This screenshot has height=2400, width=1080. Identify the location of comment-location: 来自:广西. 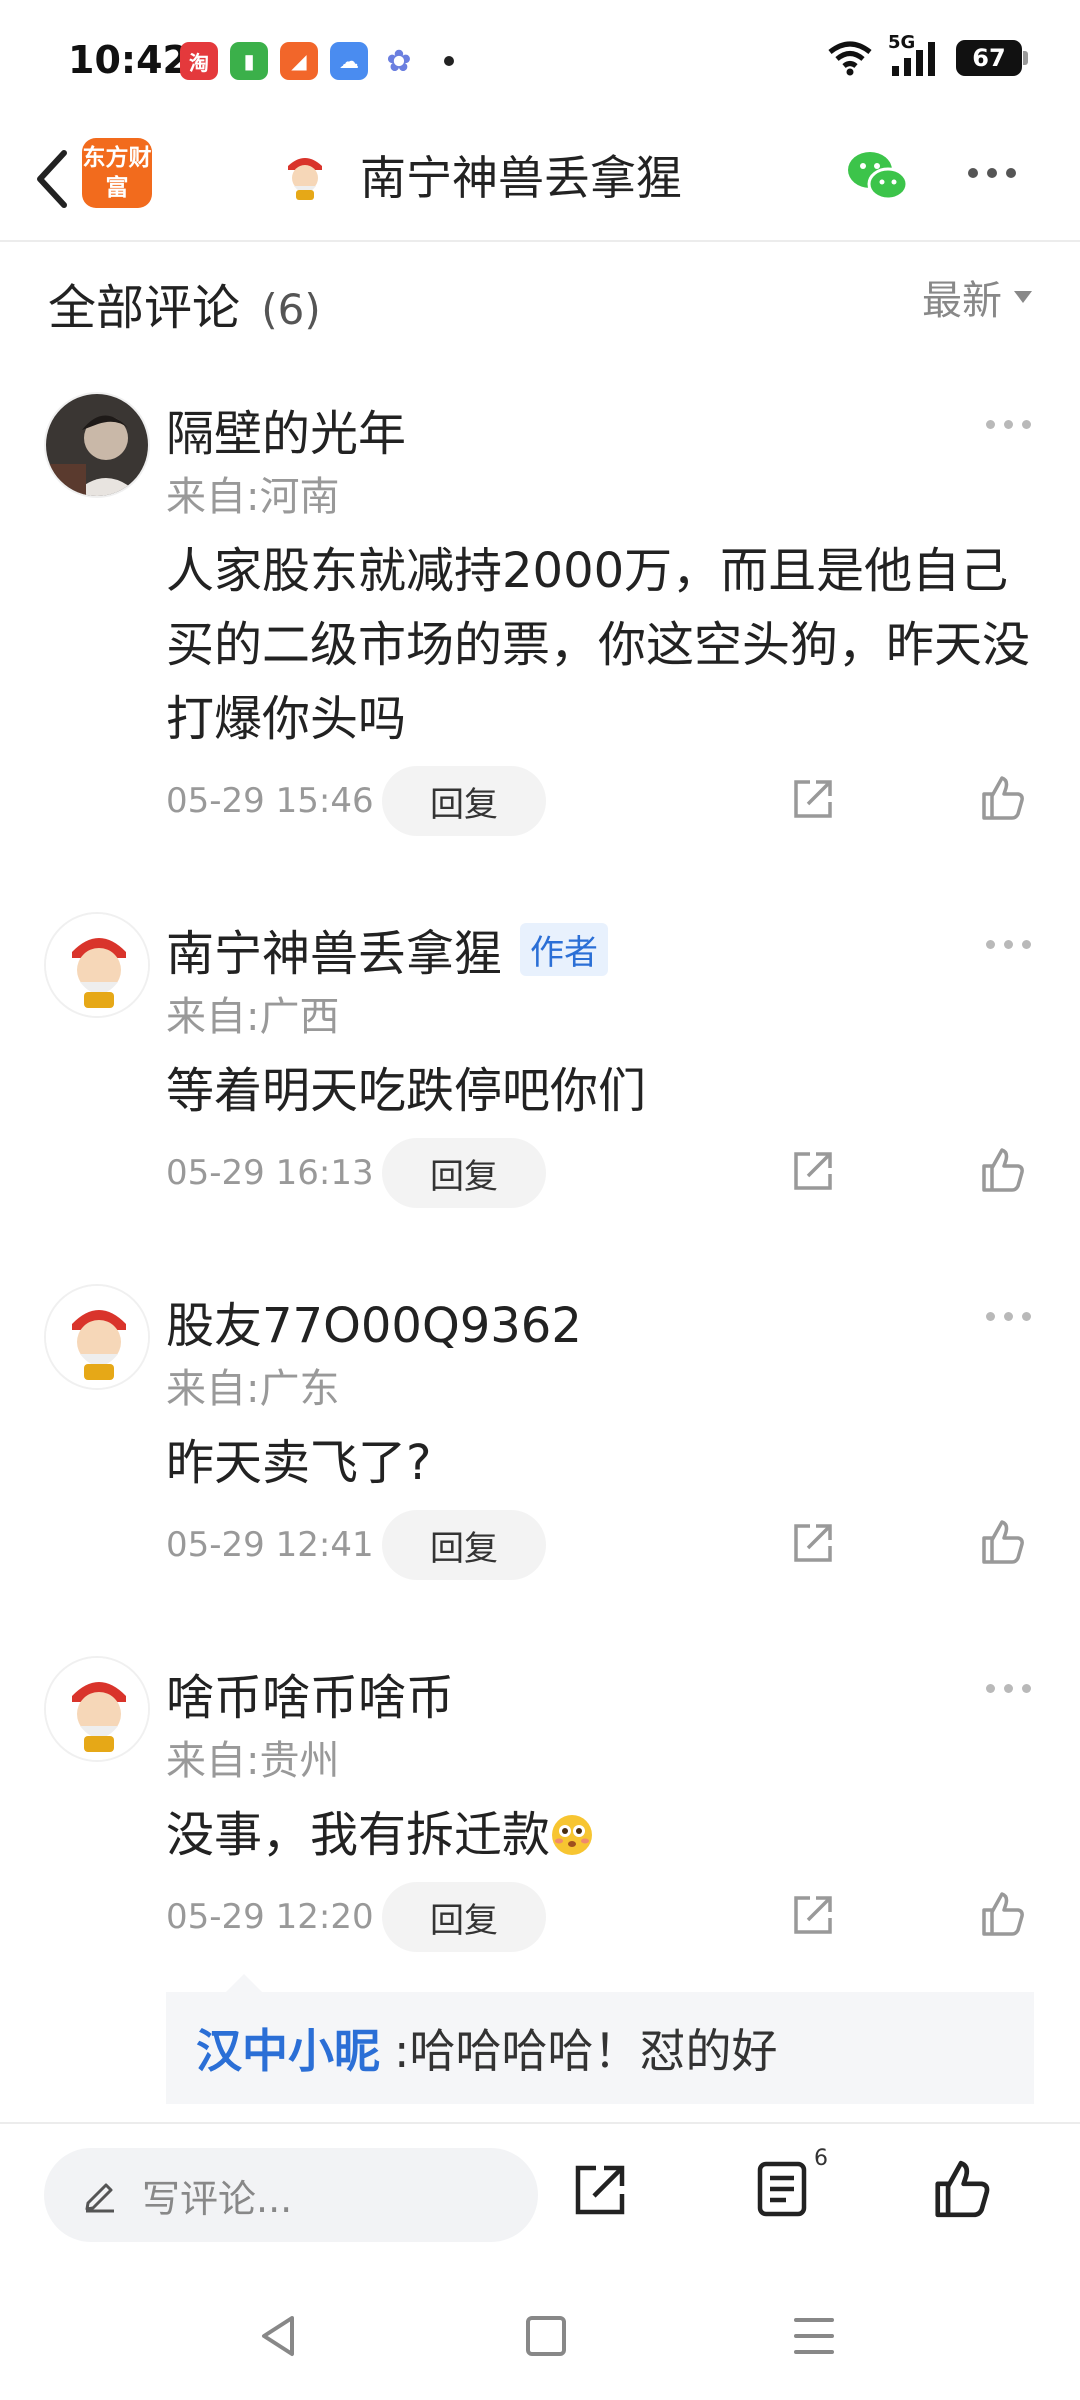
(253, 1017).